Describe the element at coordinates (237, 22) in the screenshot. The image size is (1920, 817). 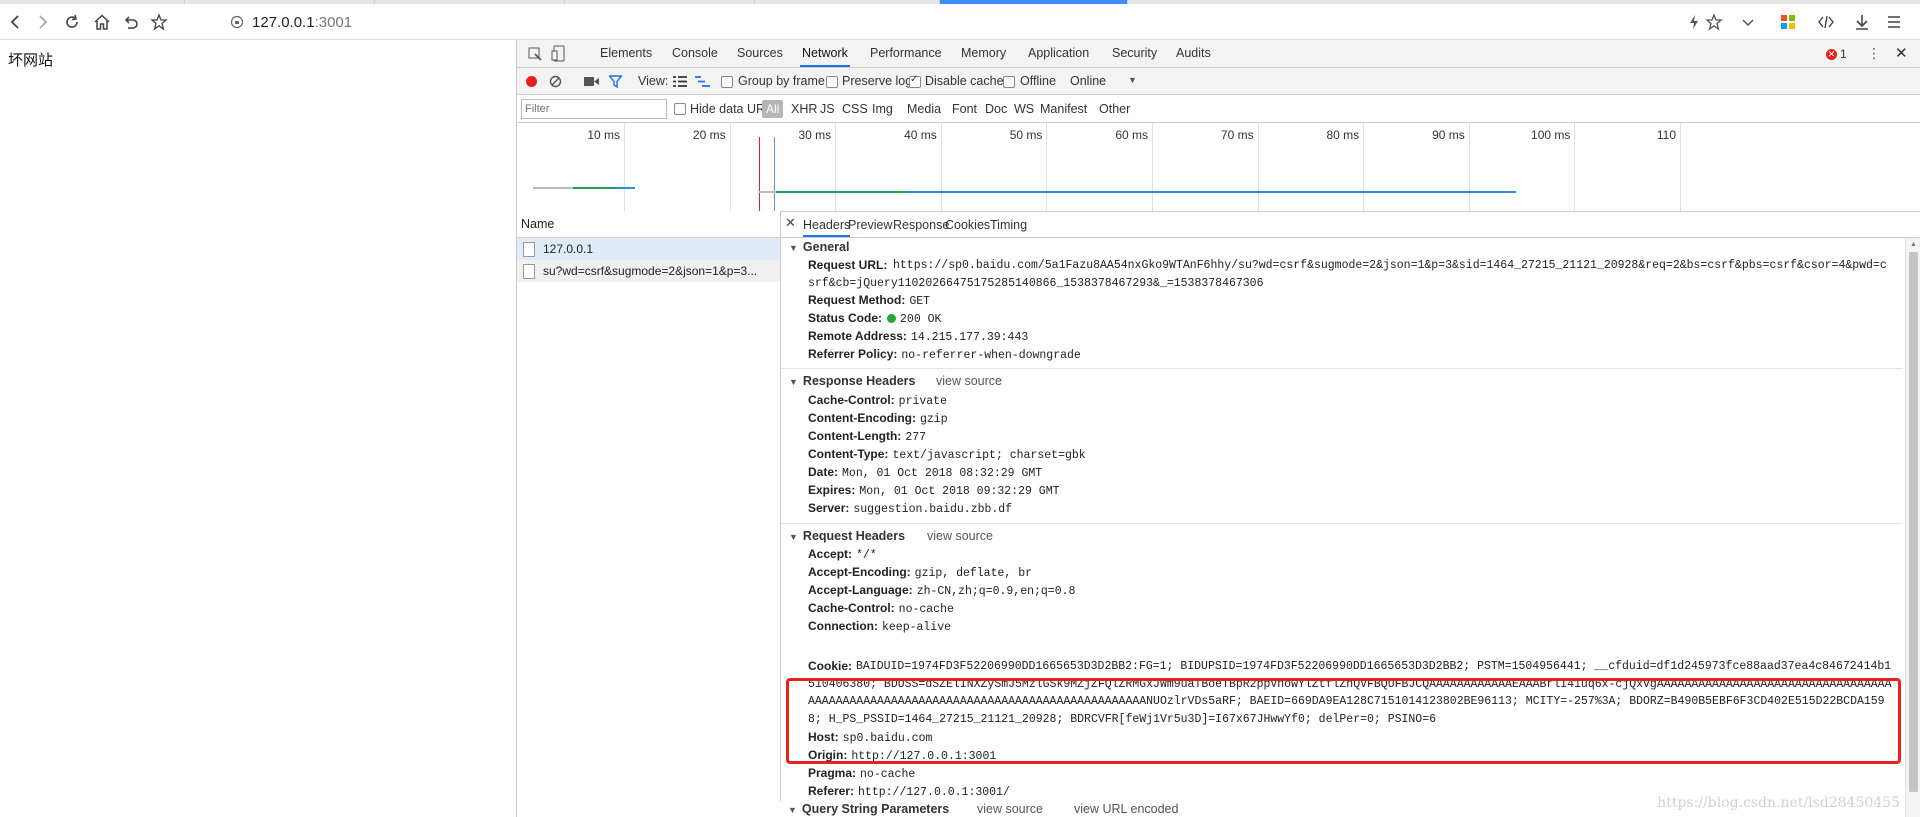
I see `secure-lock-icon` at that location.